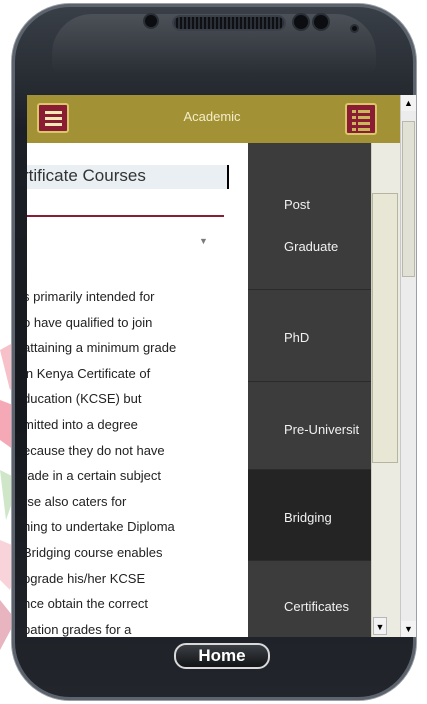  Describe the element at coordinates (82, 424) in the screenshot. I see `body-line: mitted into a degree` at that location.